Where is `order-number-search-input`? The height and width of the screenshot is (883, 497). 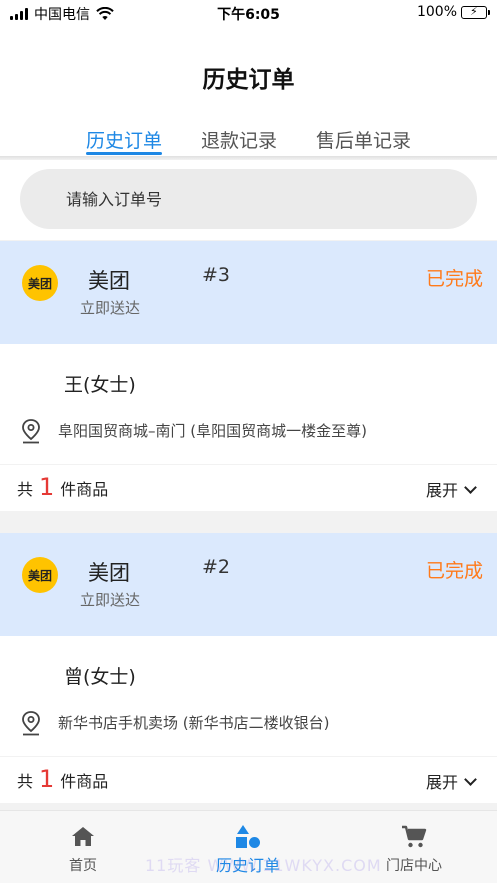 order-number-search-input is located at coordinates (248, 199).